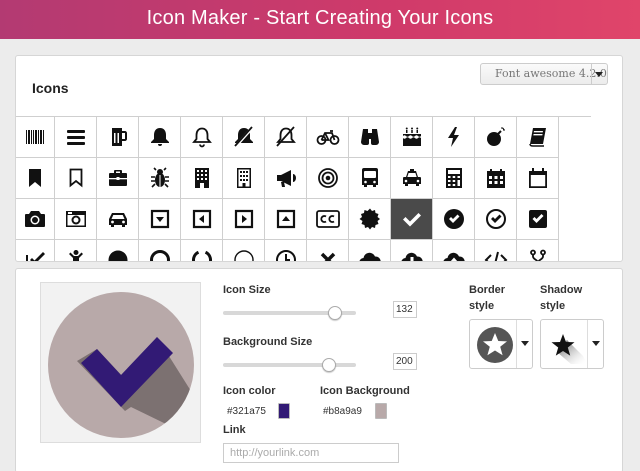 The height and width of the screenshot is (471, 640). Describe the element at coordinates (412, 250) in the screenshot. I see `icon-cell-cloud-download` at that location.